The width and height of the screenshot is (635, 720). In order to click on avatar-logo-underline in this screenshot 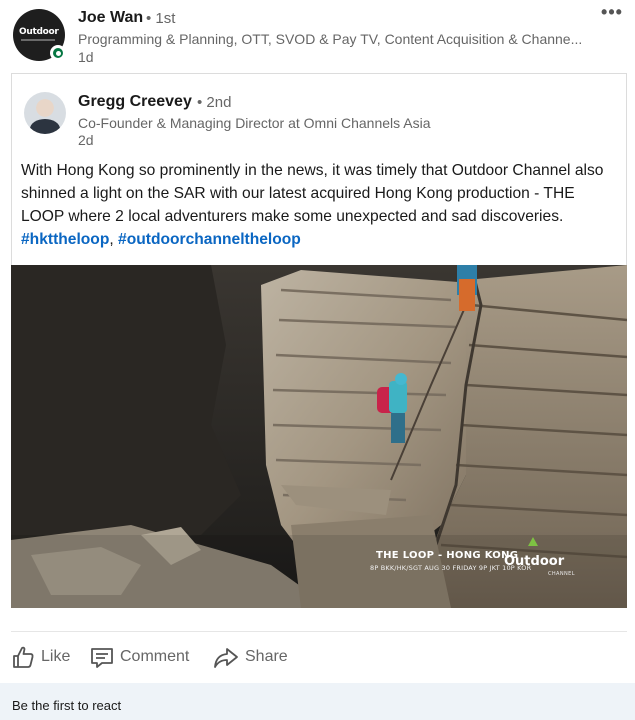, I will do `click(38, 40)`.